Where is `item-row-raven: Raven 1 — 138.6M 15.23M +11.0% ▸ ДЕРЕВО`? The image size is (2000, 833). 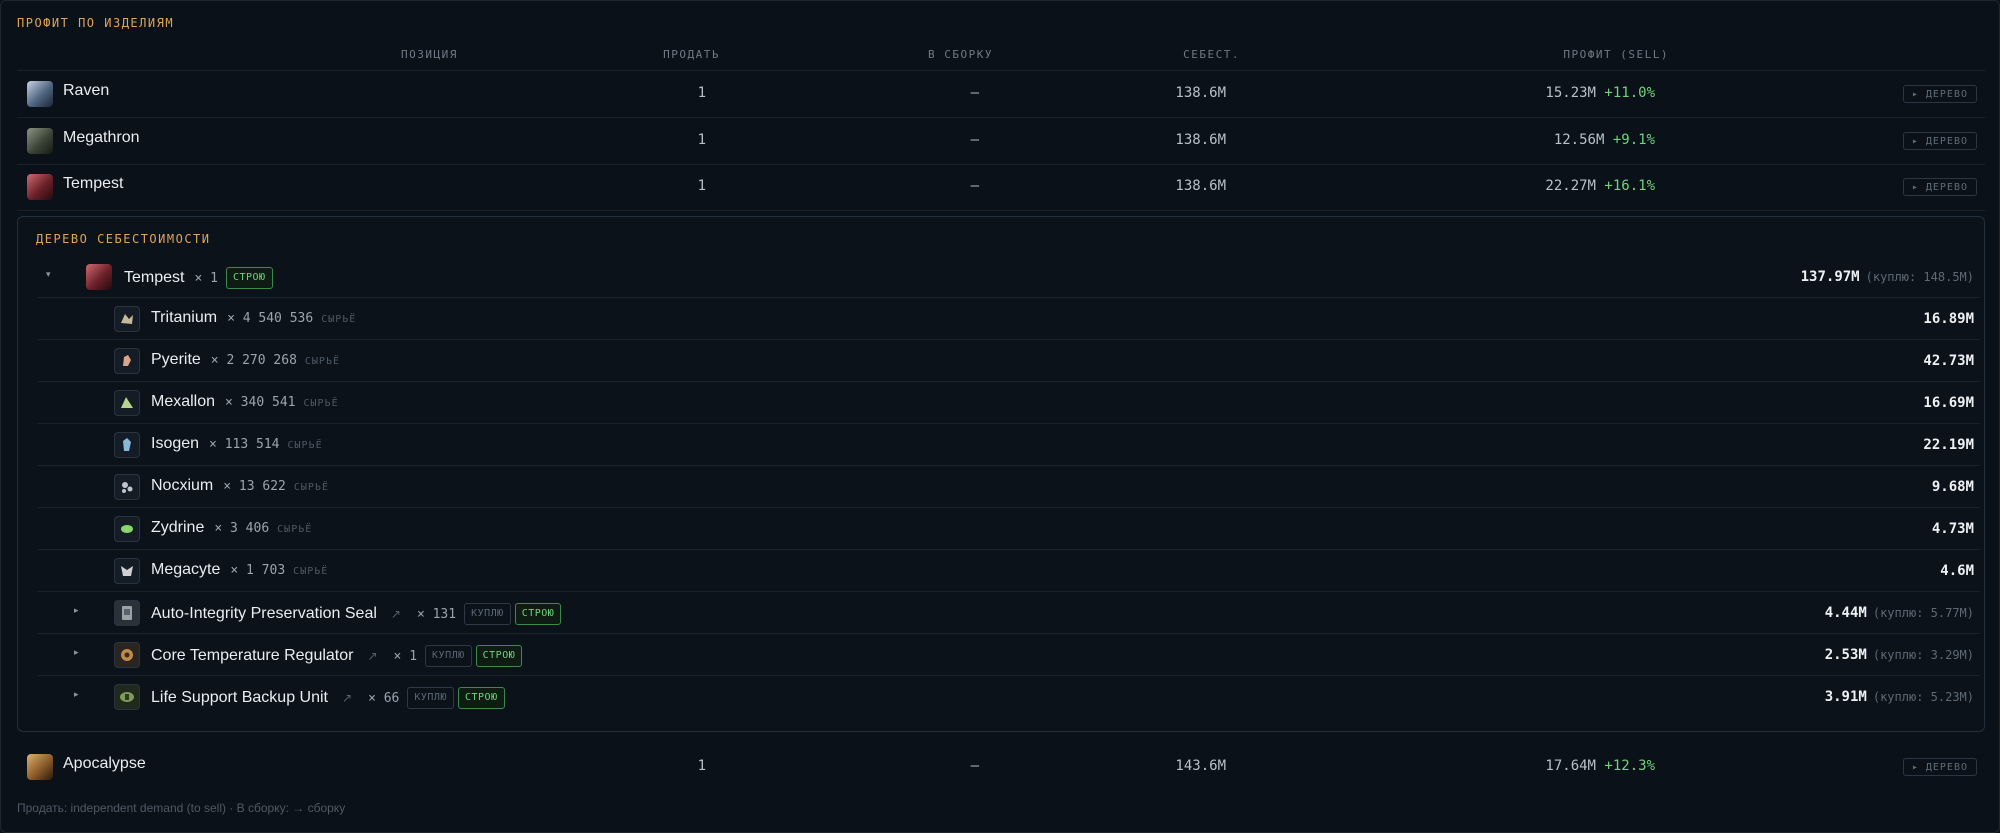 item-row-raven: Raven 1 — 138.6M 15.23M +11.0% ▸ ДЕРЕВО is located at coordinates (1001, 94).